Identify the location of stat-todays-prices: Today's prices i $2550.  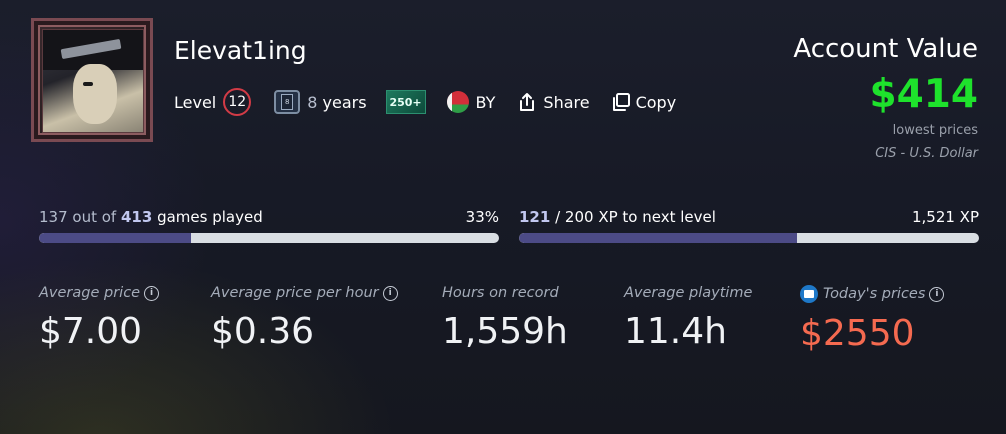
(872, 319).